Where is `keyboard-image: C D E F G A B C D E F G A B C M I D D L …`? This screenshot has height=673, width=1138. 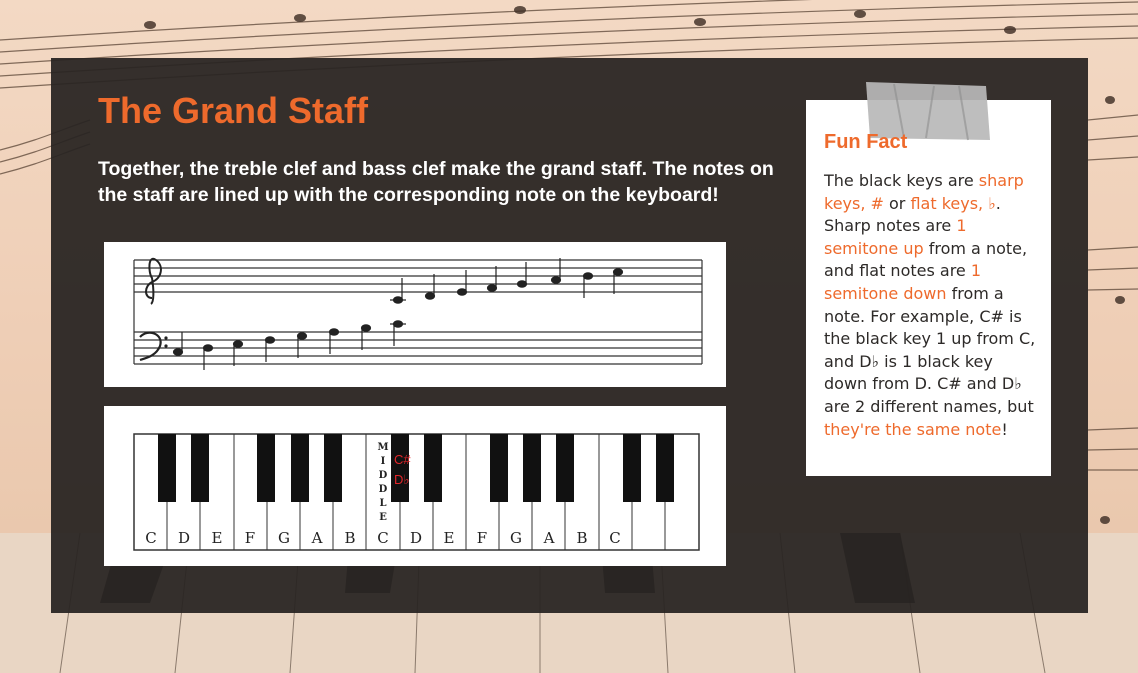 keyboard-image: C D E F G A B C D E F G A B C M I D D L … is located at coordinates (415, 486).